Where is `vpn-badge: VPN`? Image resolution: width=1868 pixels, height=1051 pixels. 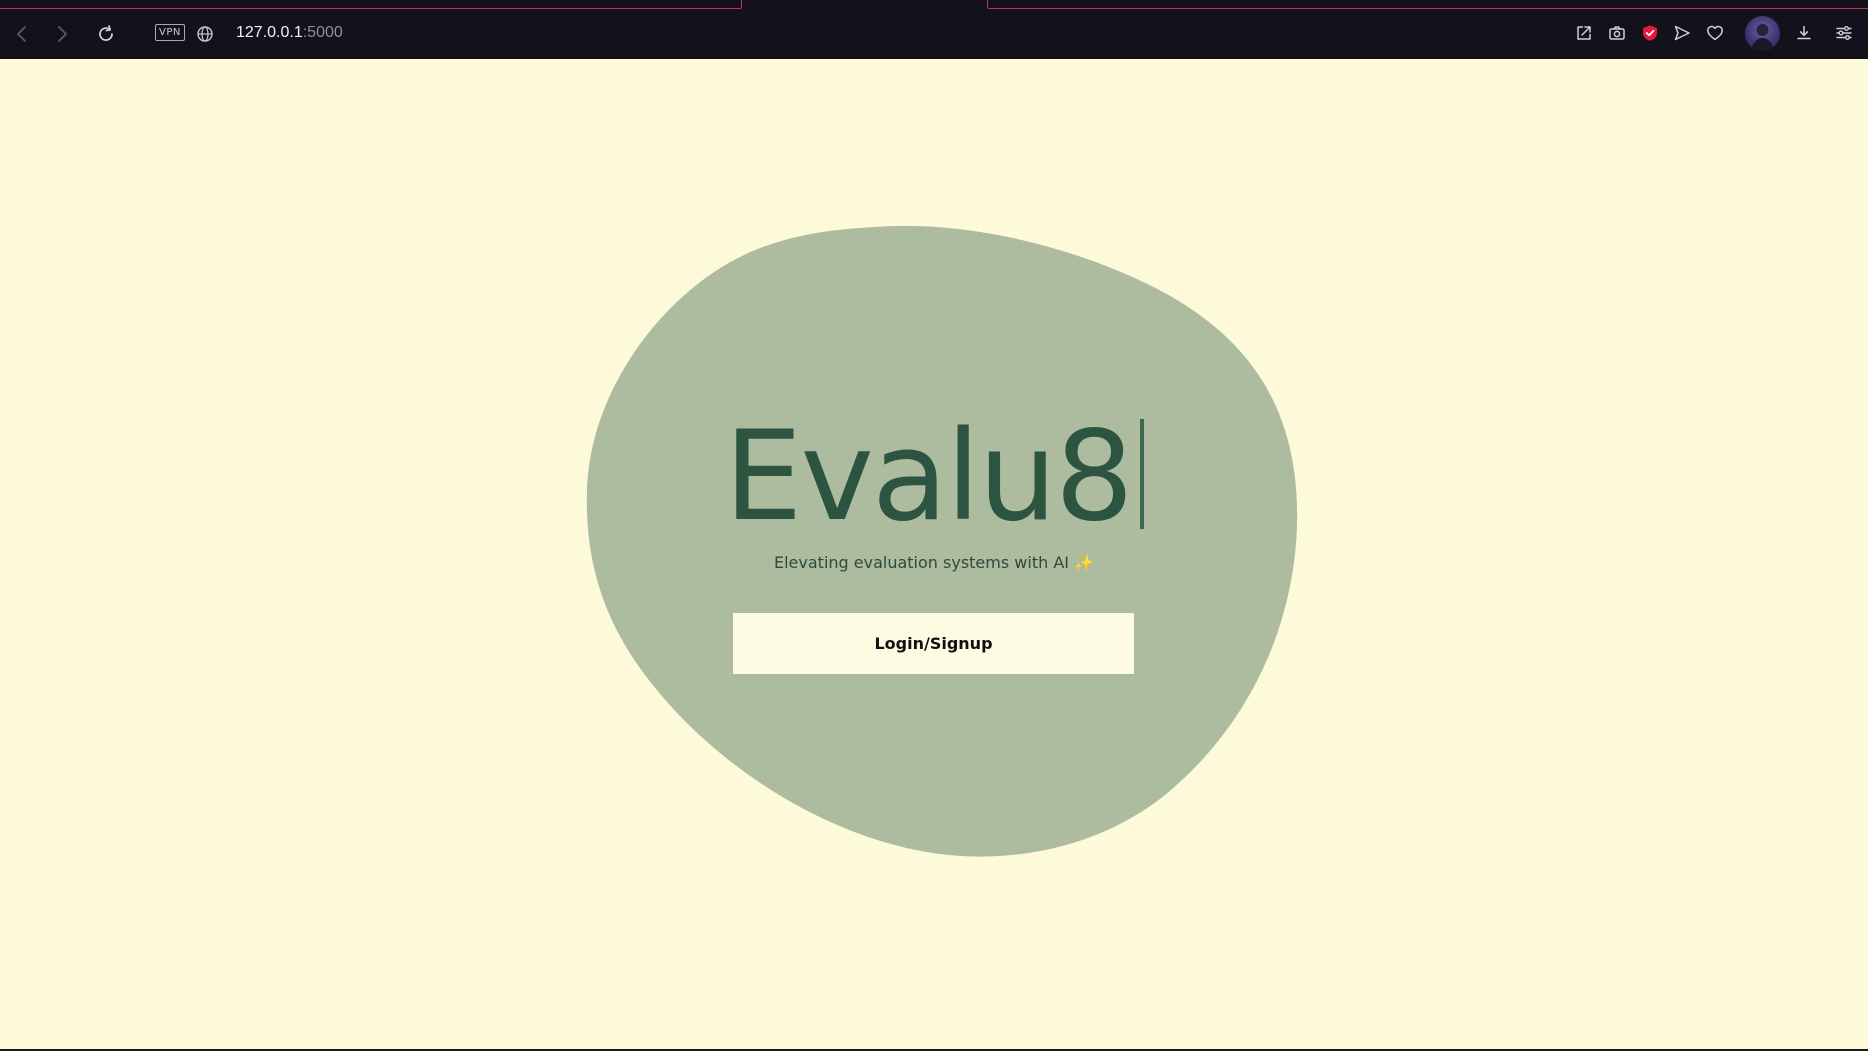
vpn-badge: VPN is located at coordinates (170, 32).